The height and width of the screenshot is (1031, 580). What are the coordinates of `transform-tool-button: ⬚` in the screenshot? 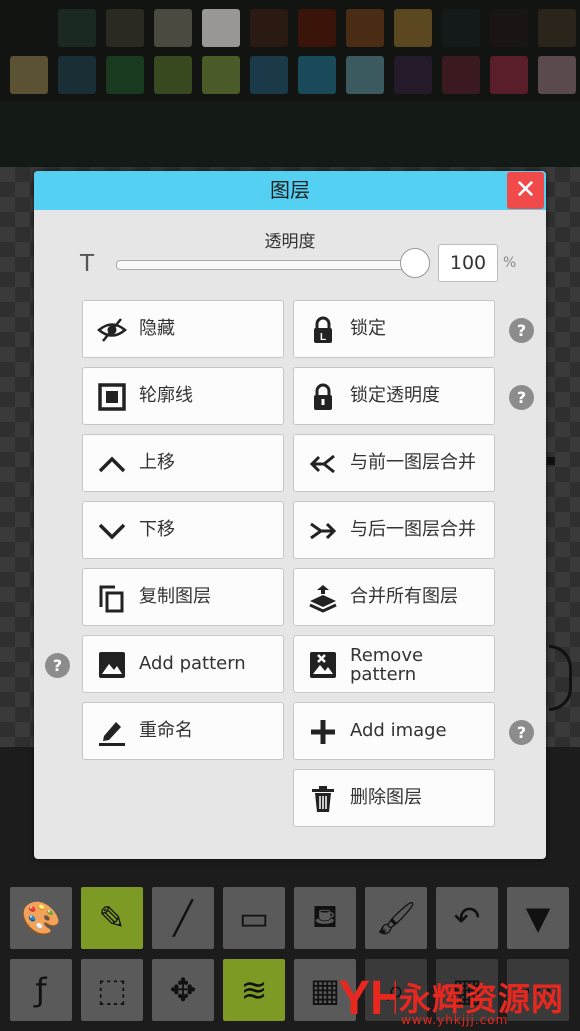 It's located at (112, 990).